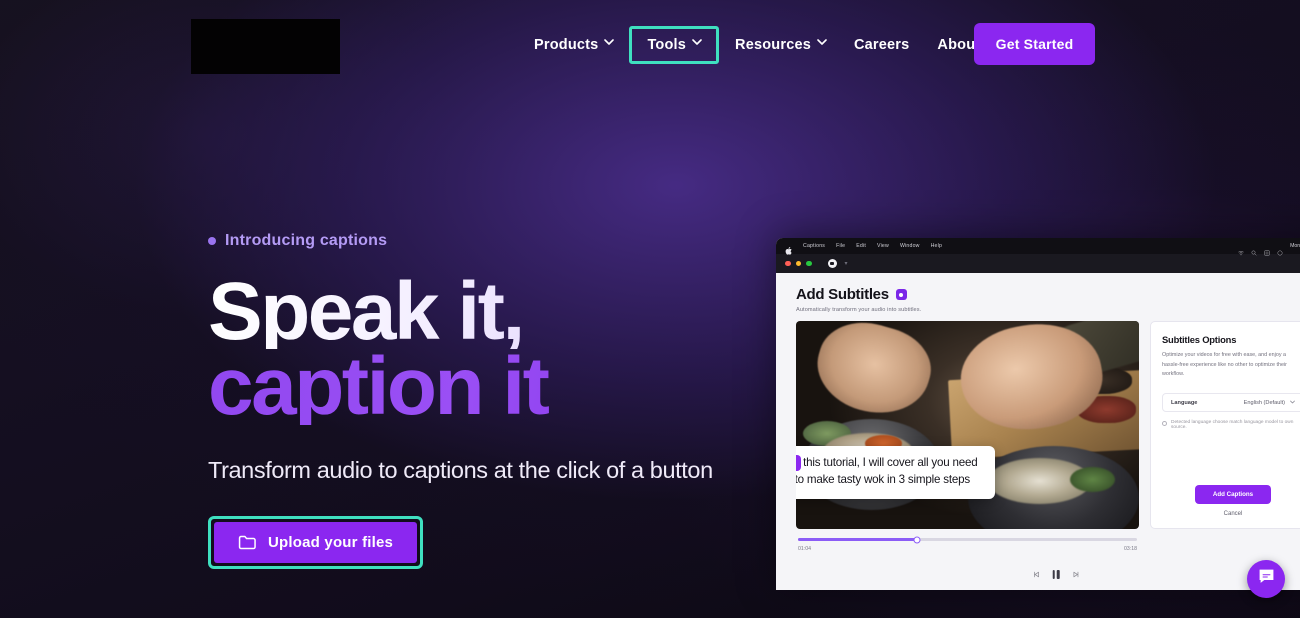  Describe the element at coordinates (846, 263) in the screenshot. I see `chevron-down-icon: ▾` at that location.